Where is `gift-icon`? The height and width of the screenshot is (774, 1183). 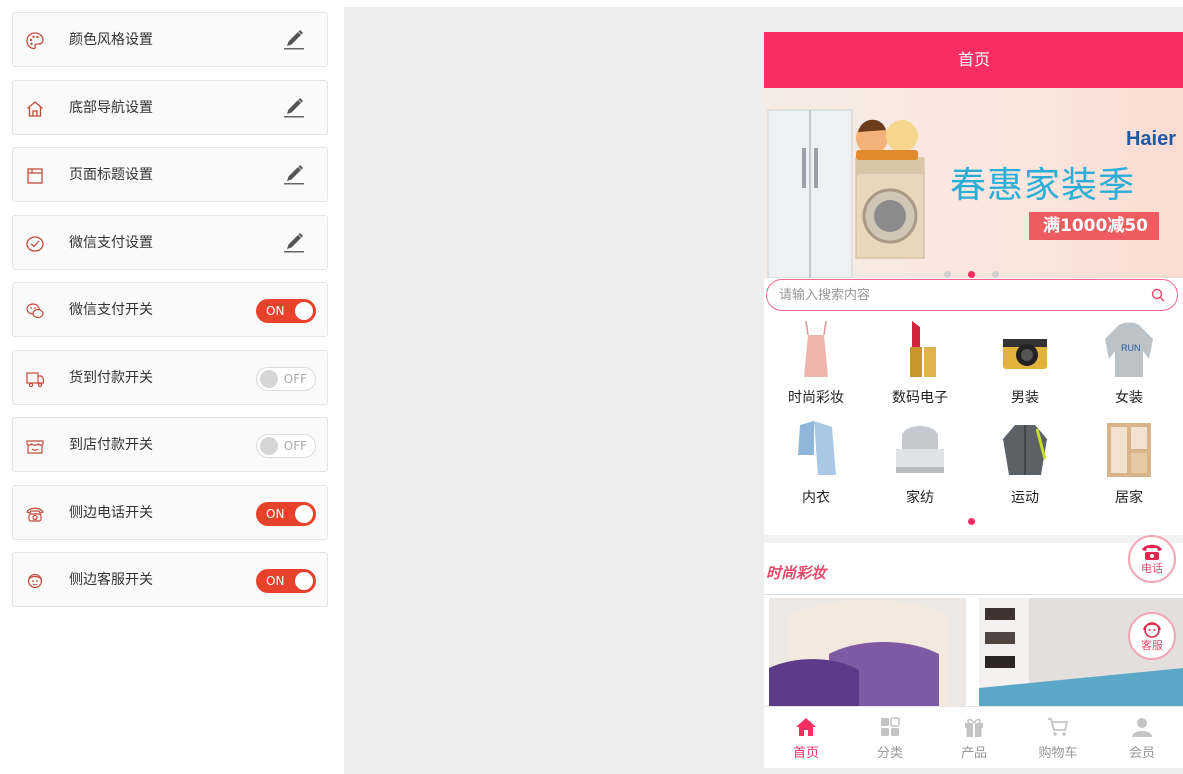 gift-icon is located at coordinates (974, 727).